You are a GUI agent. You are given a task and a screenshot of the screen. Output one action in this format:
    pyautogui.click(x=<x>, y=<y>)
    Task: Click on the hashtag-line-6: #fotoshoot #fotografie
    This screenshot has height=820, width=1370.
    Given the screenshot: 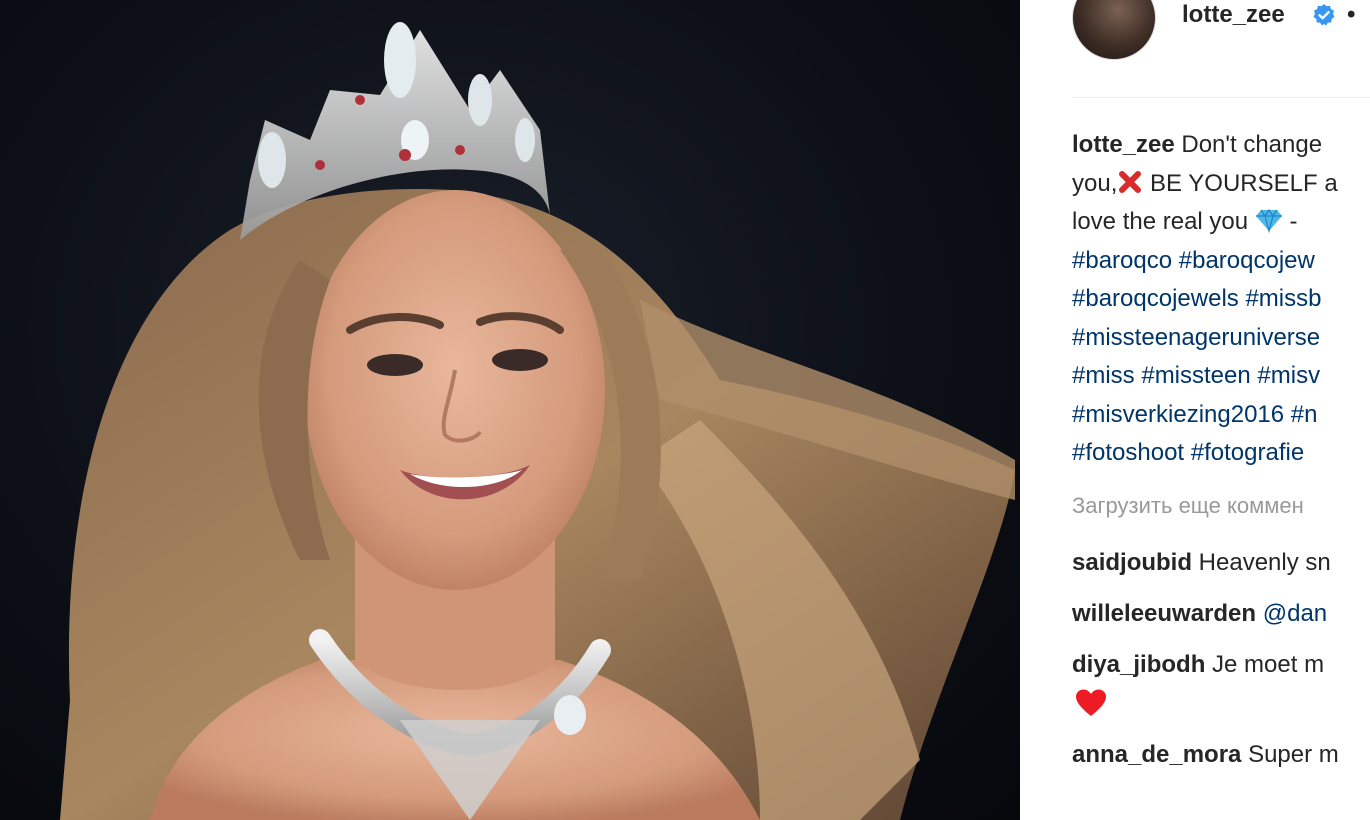 What is the action you would take?
    pyautogui.click(x=1221, y=453)
    